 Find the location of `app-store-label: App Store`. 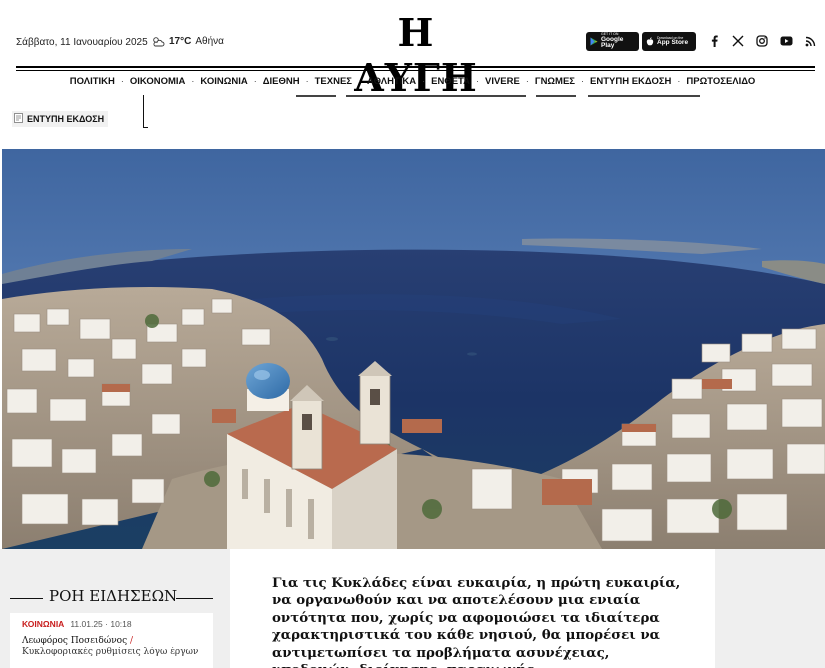

app-store-label: App Store is located at coordinates (673, 42).